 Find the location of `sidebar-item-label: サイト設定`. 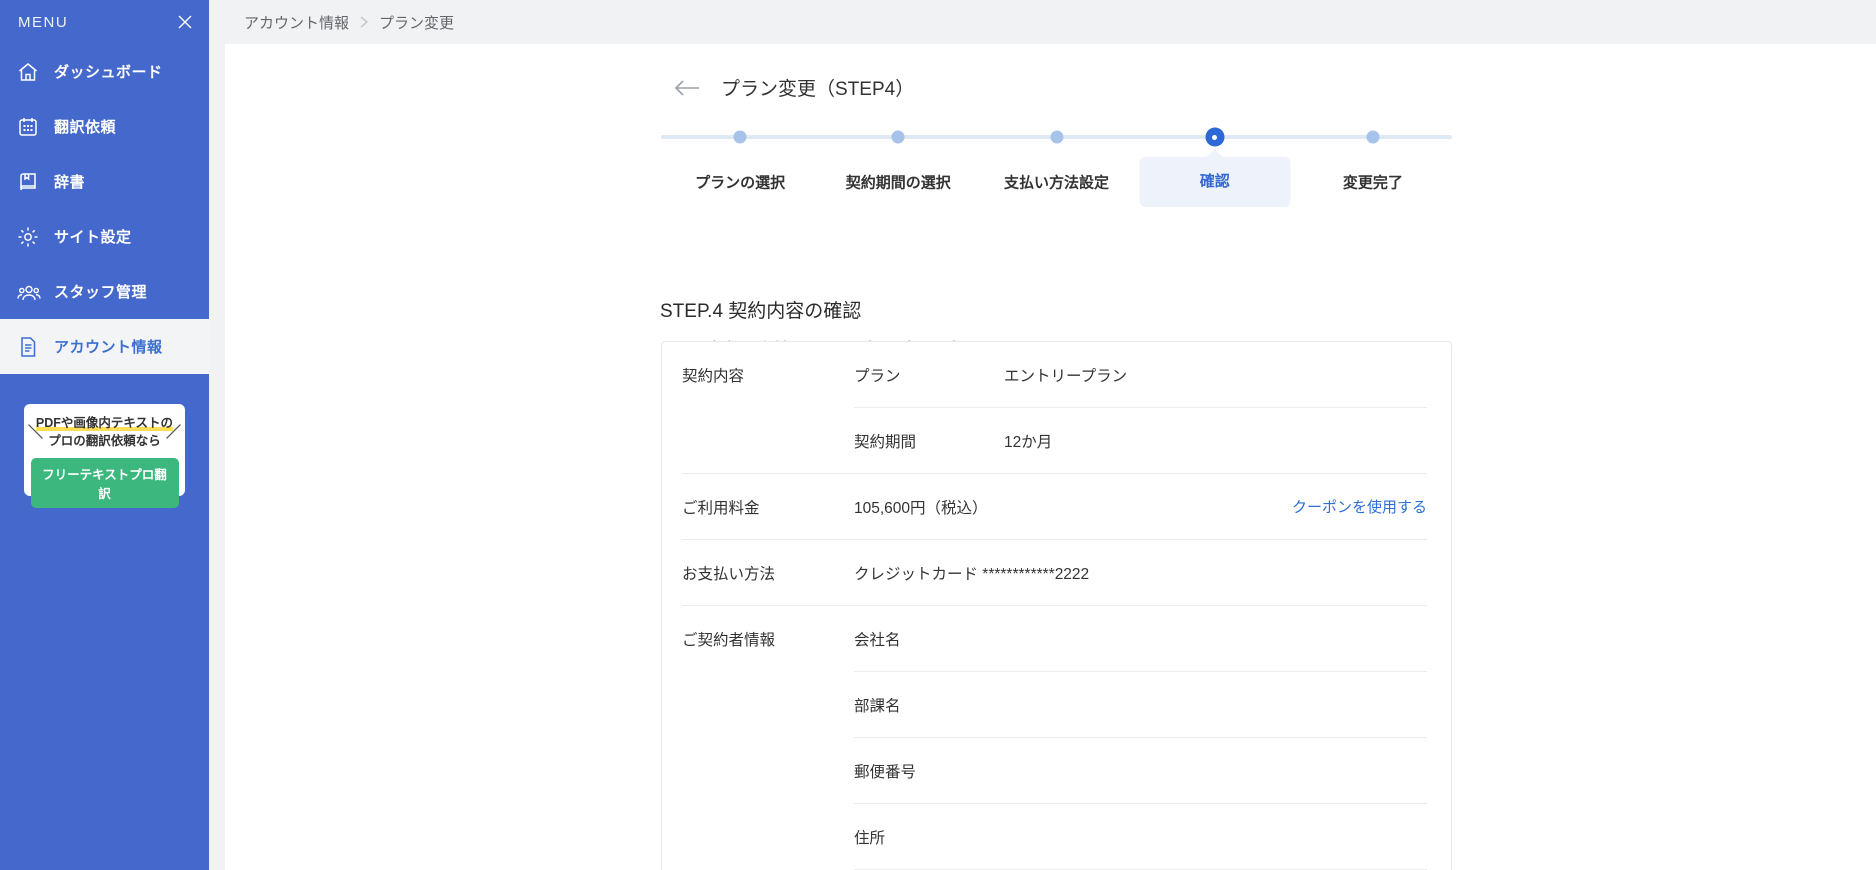

sidebar-item-label: サイト設定 is located at coordinates (93, 237).